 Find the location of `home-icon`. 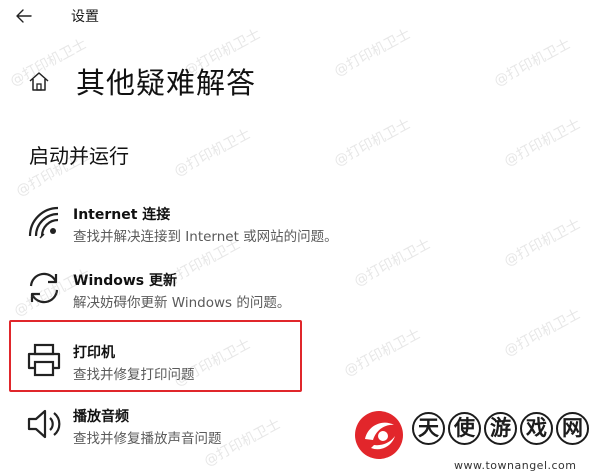

home-icon is located at coordinates (39, 81).